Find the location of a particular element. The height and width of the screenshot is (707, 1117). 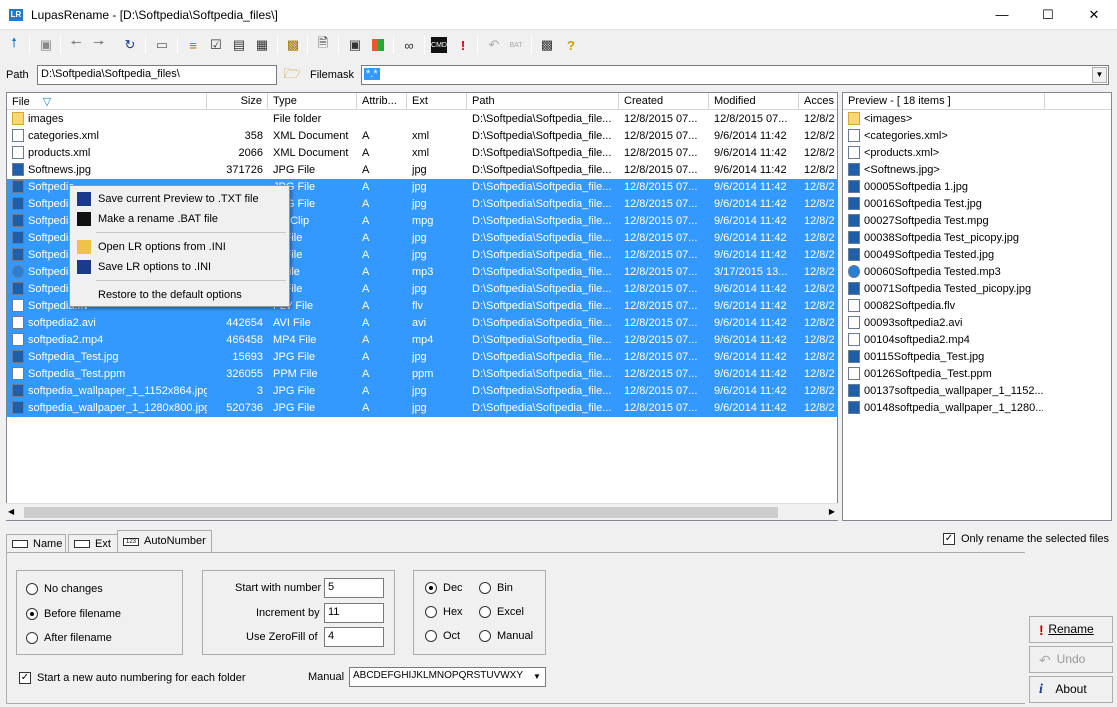

preview-item: 00016Softpedia Test.jpg is located at coordinates (943, 204).